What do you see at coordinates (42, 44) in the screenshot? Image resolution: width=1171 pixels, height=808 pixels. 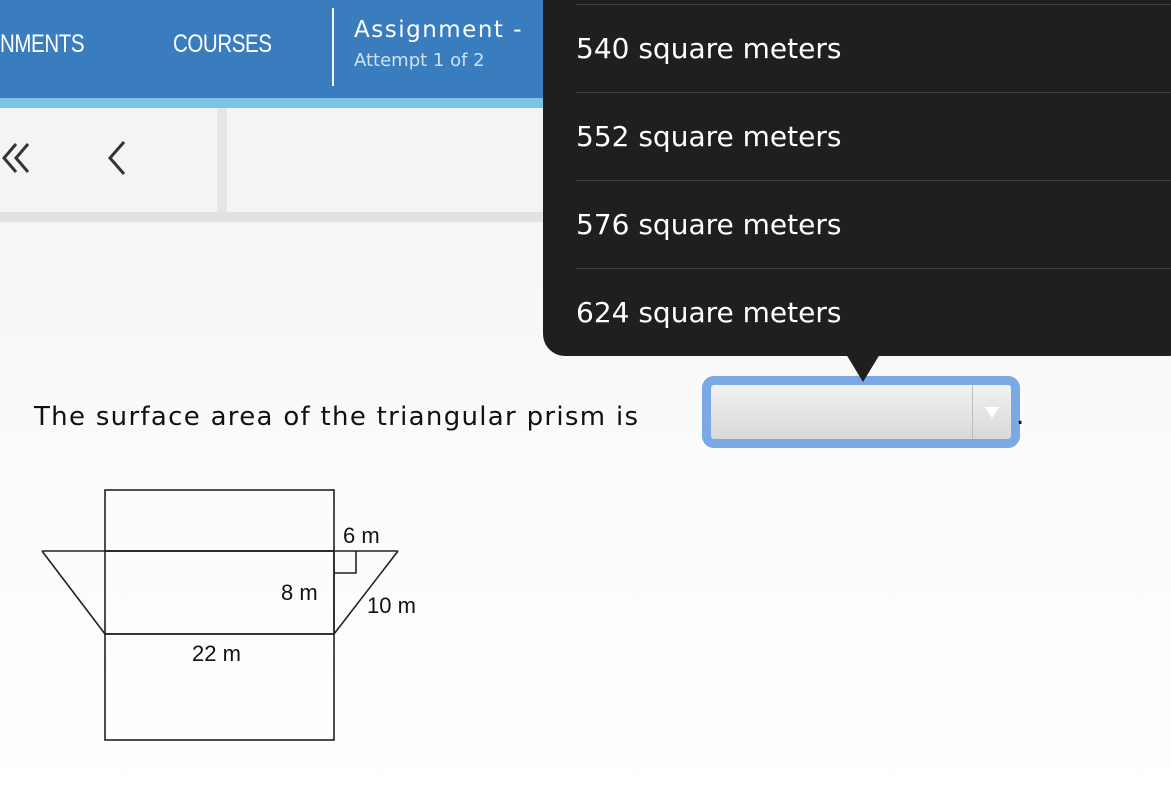 I see `nav-assignments: NMENTS` at bounding box center [42, 44].